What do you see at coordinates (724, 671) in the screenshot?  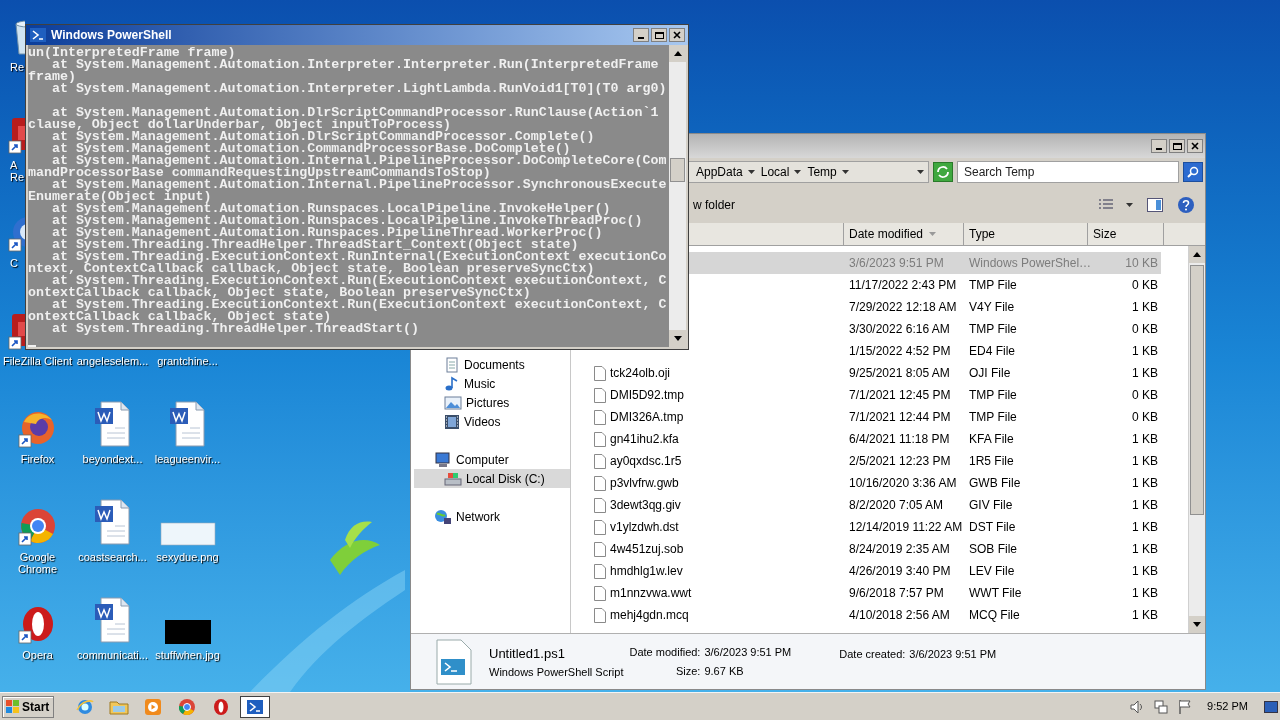 I see `detail-value: 9.67 KB` at bounding box center [724, 671].